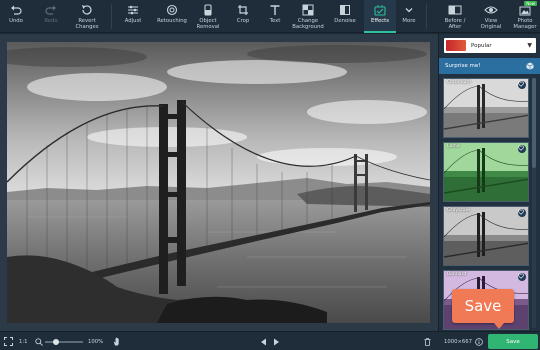 The height and width of the screenshot is (350, 540). I want to click on crop-label: Crop, so click(243, 21).